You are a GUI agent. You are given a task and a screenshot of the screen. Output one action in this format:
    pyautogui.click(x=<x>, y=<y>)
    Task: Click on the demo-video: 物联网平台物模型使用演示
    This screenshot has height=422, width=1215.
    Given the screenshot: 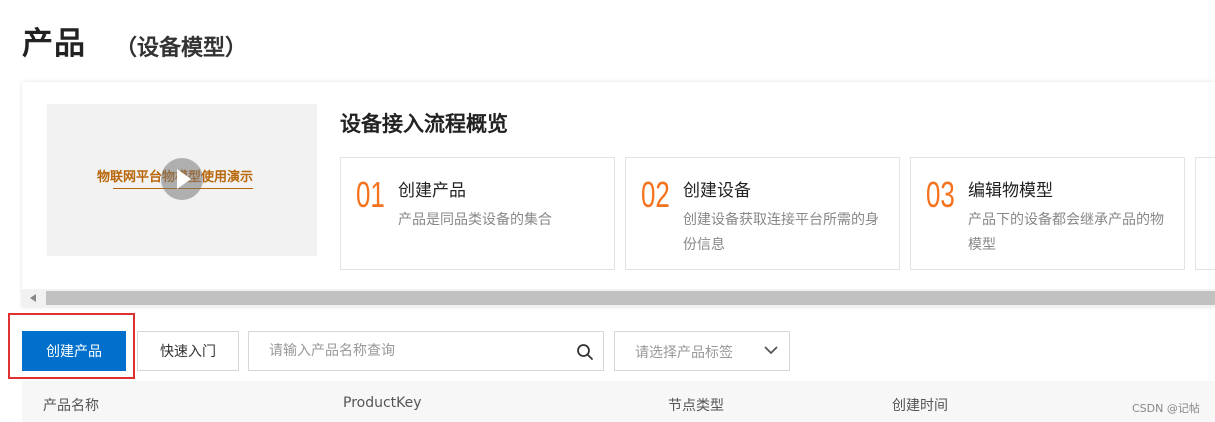 What is the action you would take?
    pyautogui.click(x=182, y=180)
    